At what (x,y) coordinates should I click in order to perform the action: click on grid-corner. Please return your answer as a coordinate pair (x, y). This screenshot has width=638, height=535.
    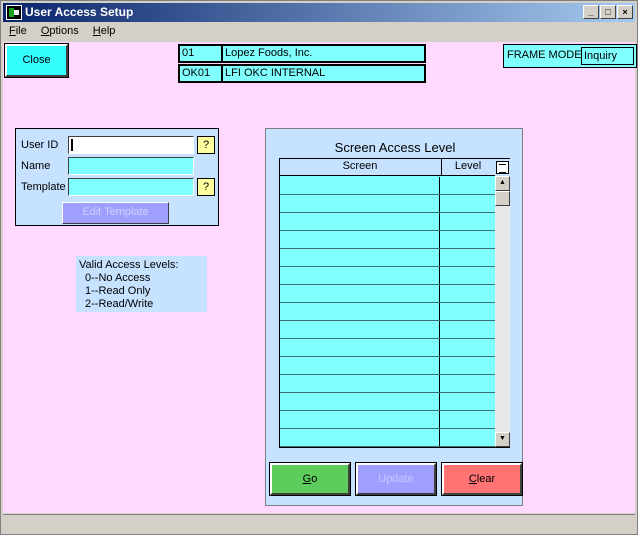
    Looking at the image, I should click on (502, 167).